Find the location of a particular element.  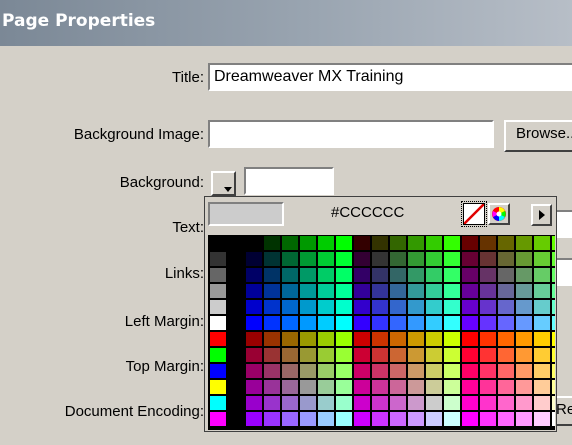

menu-arrow-icon is located at coordinates (541, 215).